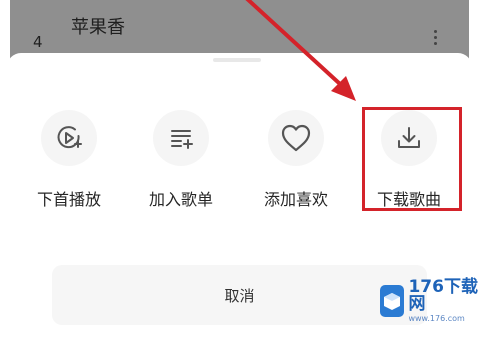 The image size is (479, 343). I want to click on site-watermark: 176下载网 www.176.com, so click(429, 301).